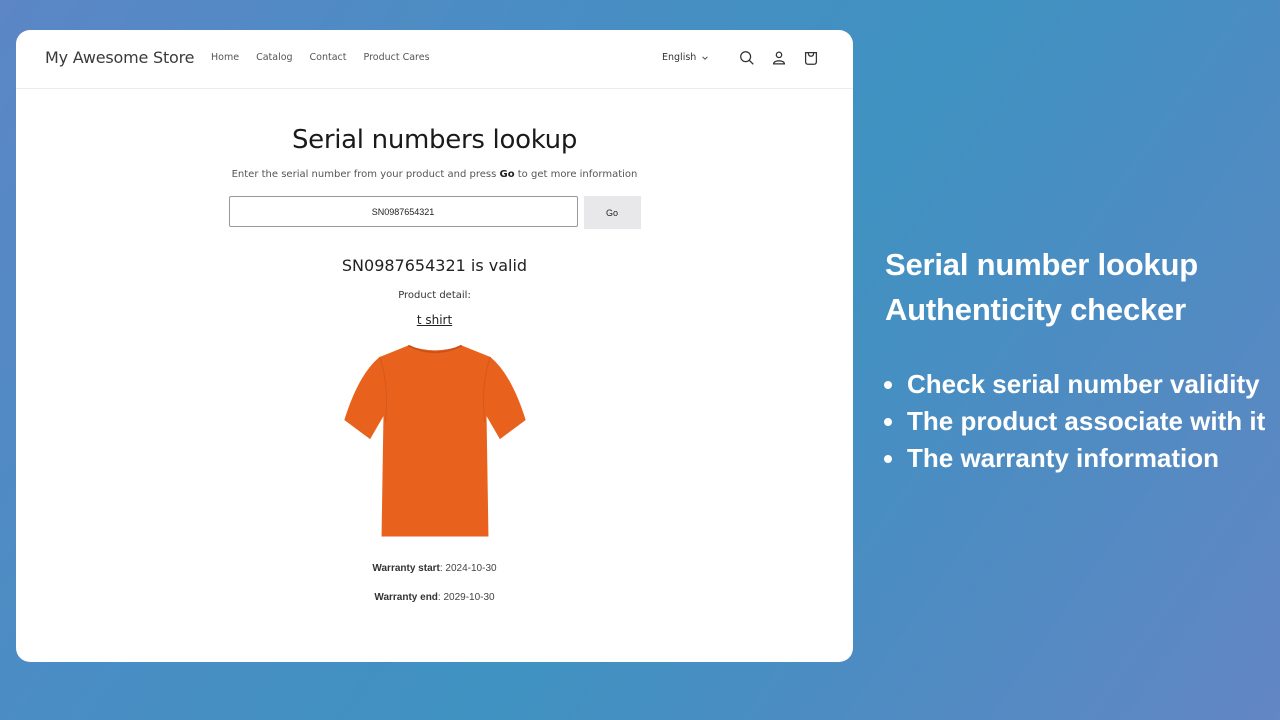 Image resolution: width=1280 pixels, height=720 pixels. Describe the element at coordinates (1086, 421) in the screenshot. I see `promo-bullet: The product associate with it` at that location.